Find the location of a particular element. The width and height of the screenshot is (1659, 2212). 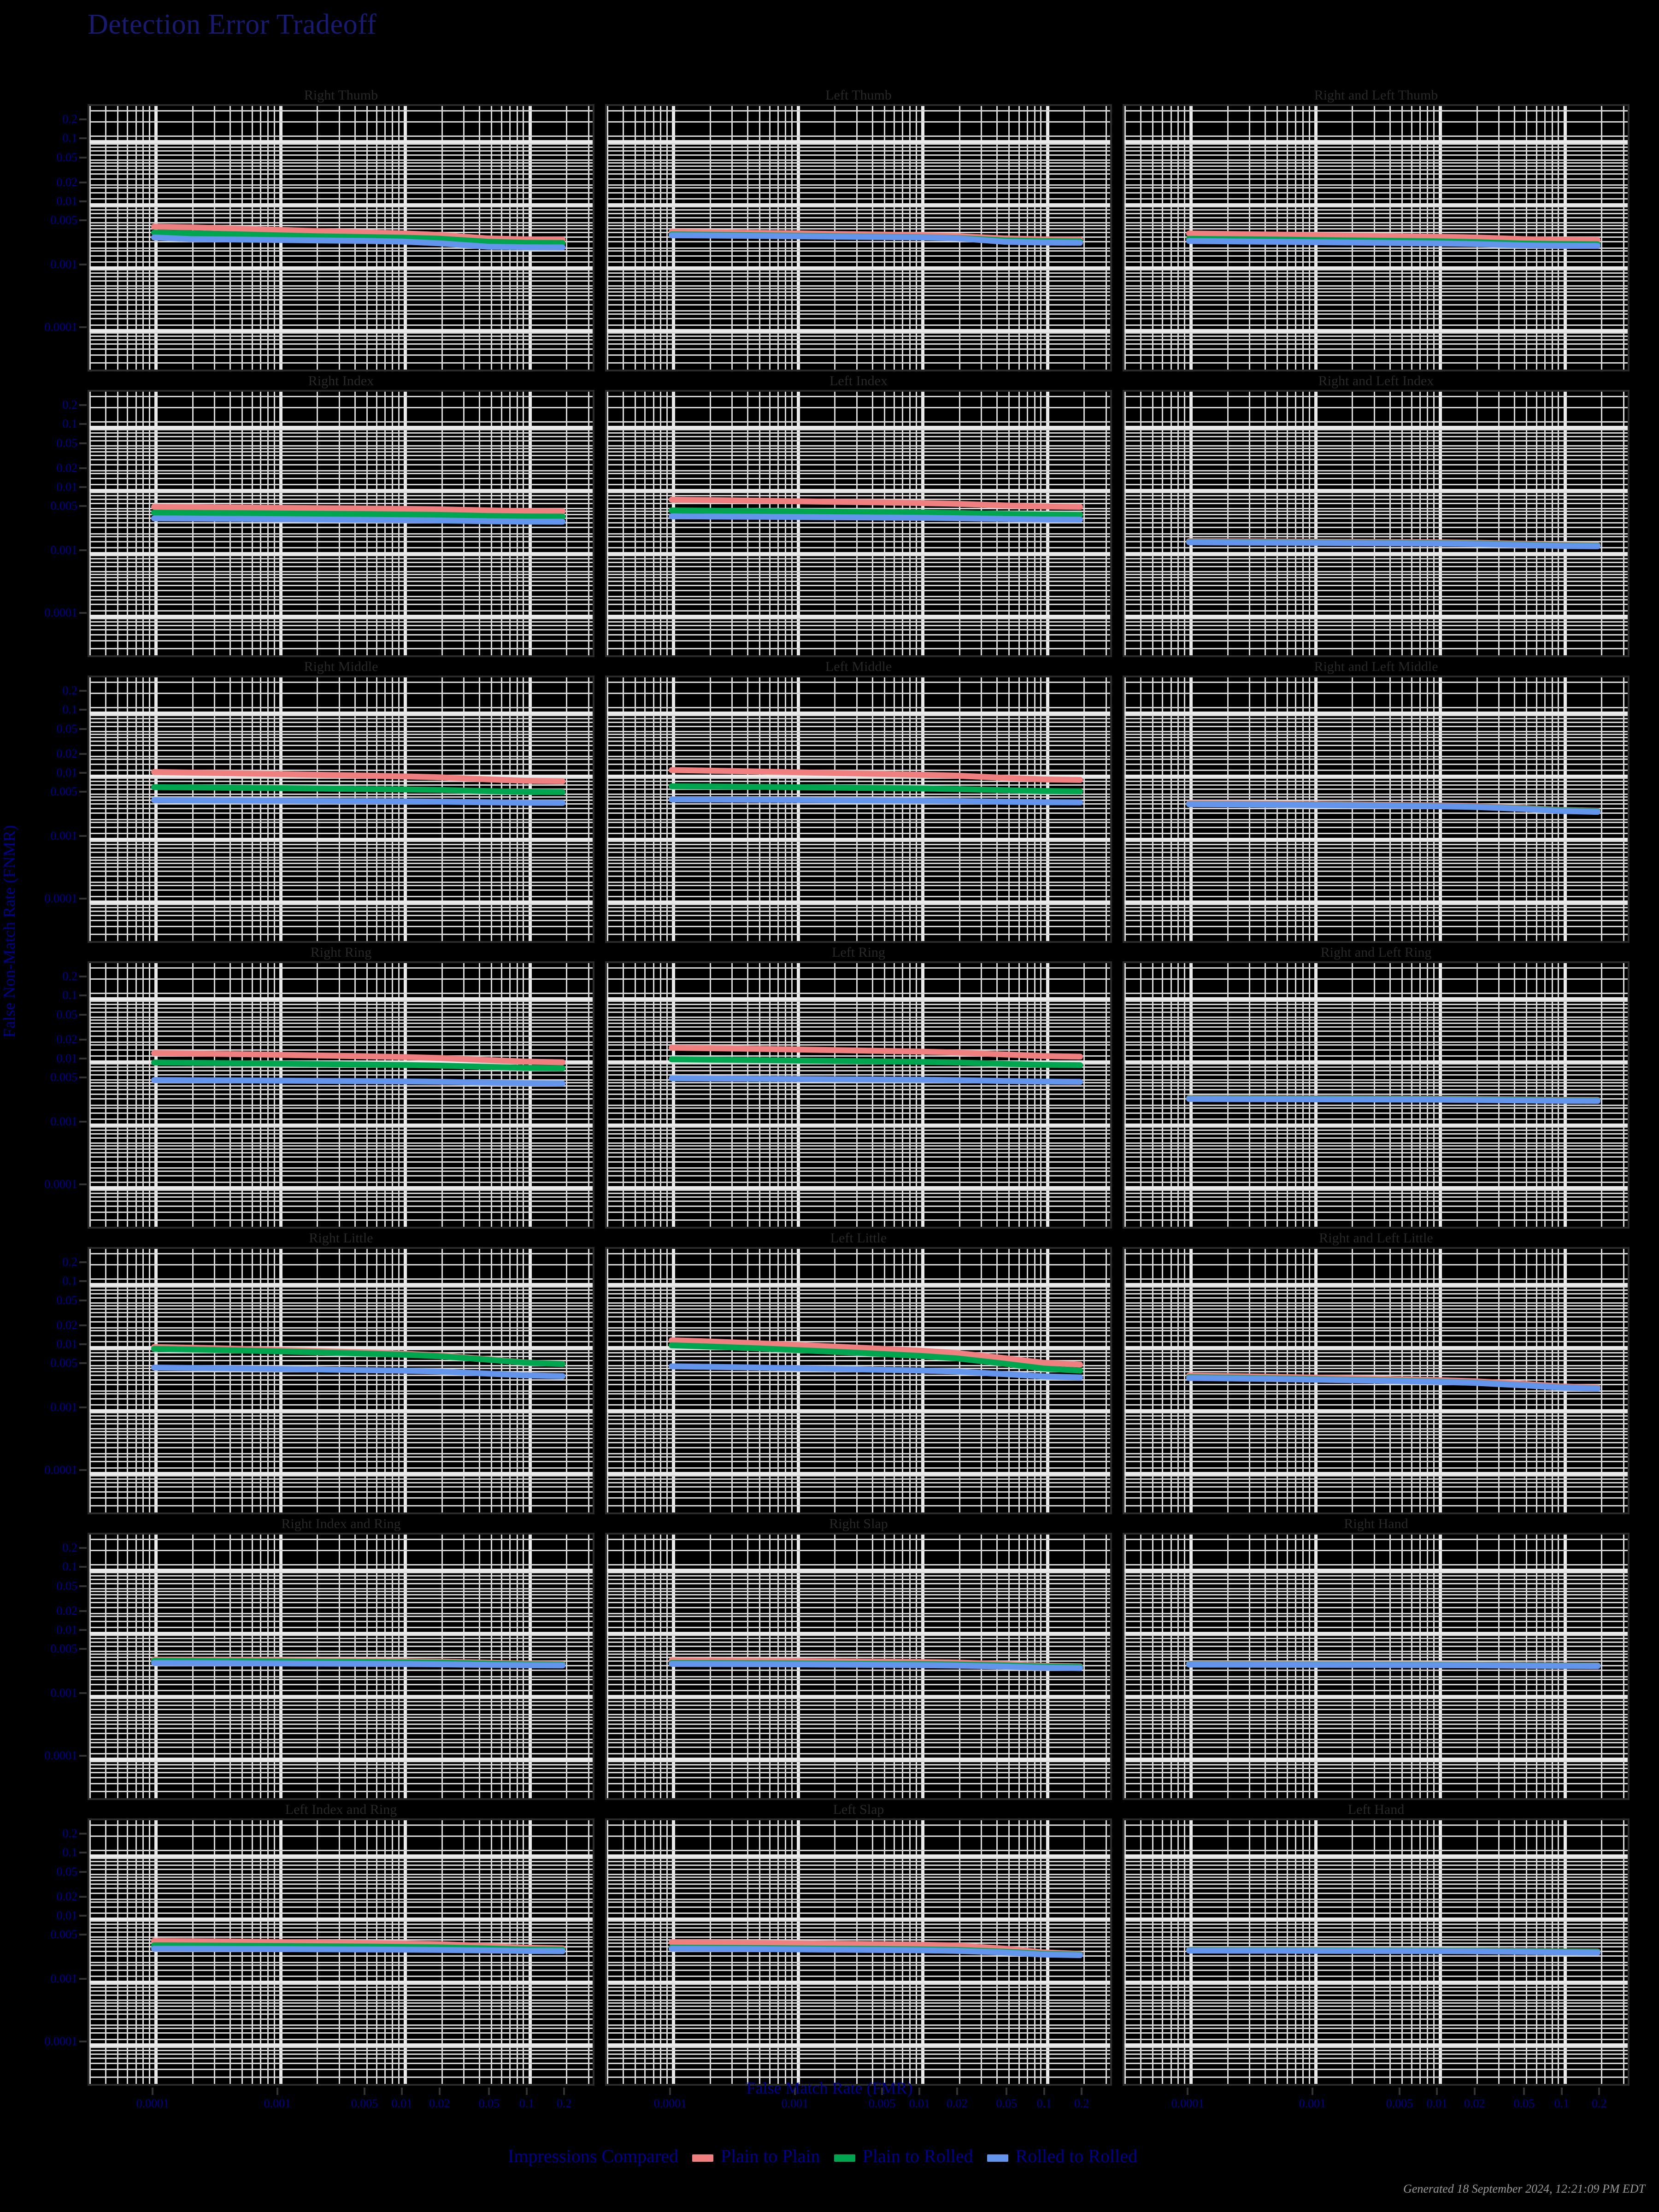

y-tick-label: 0.005 is located at coordinates (64, 220).